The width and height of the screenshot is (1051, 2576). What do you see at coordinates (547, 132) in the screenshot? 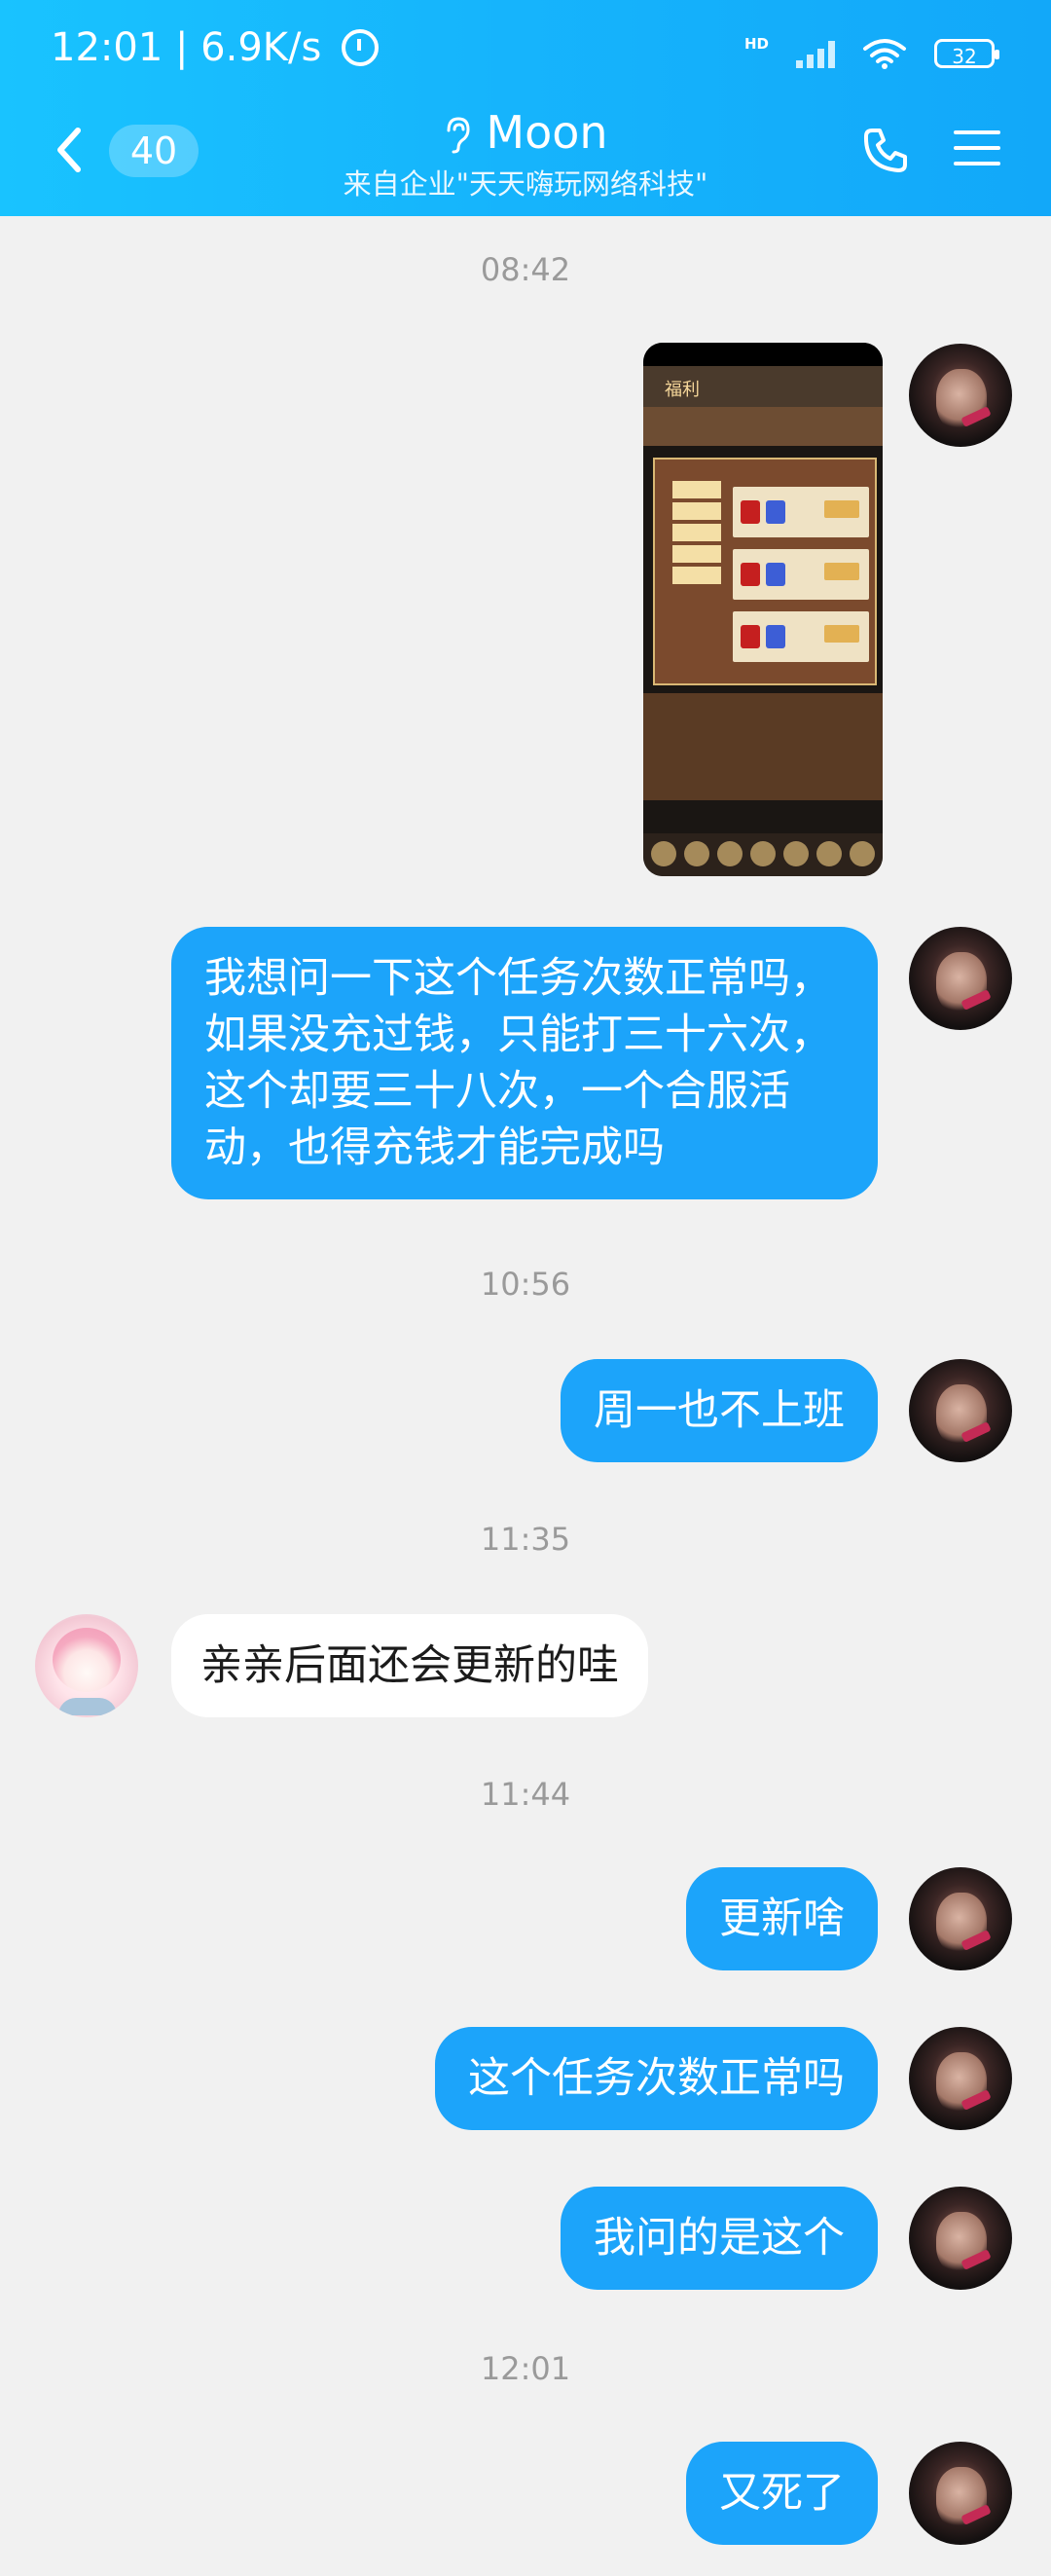
I see `contact-name: Moon` at bounding box center [547, 132].